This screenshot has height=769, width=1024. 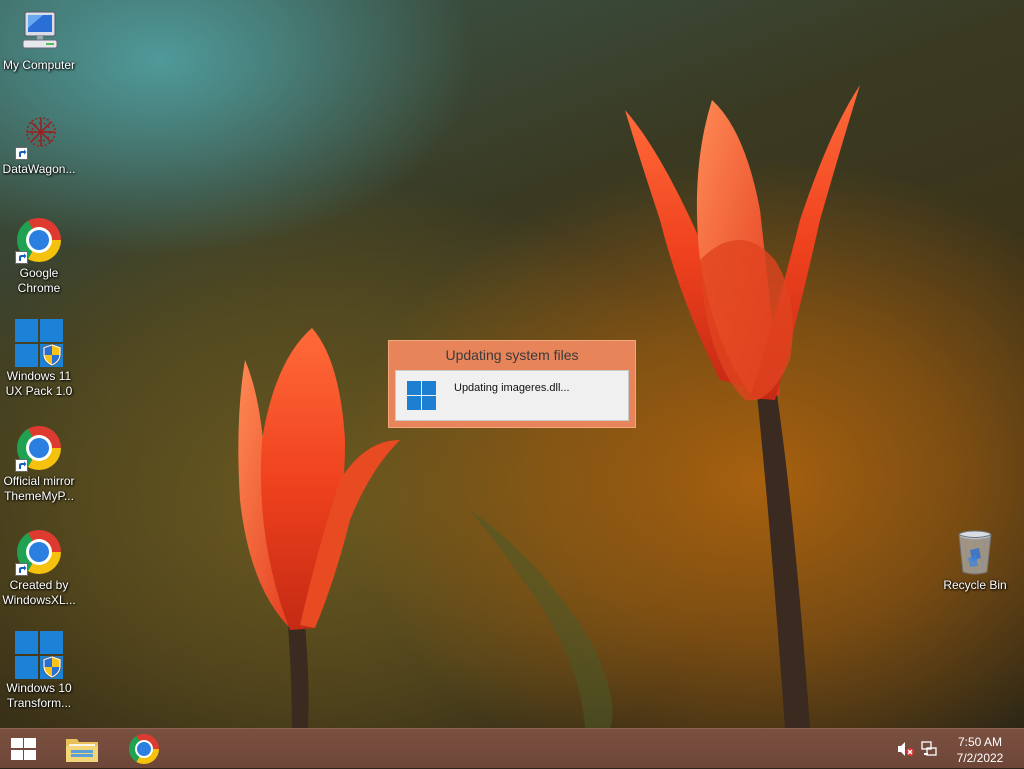 I want to click on desktop-icon-label: My Computer, so click(x=39, y=65).